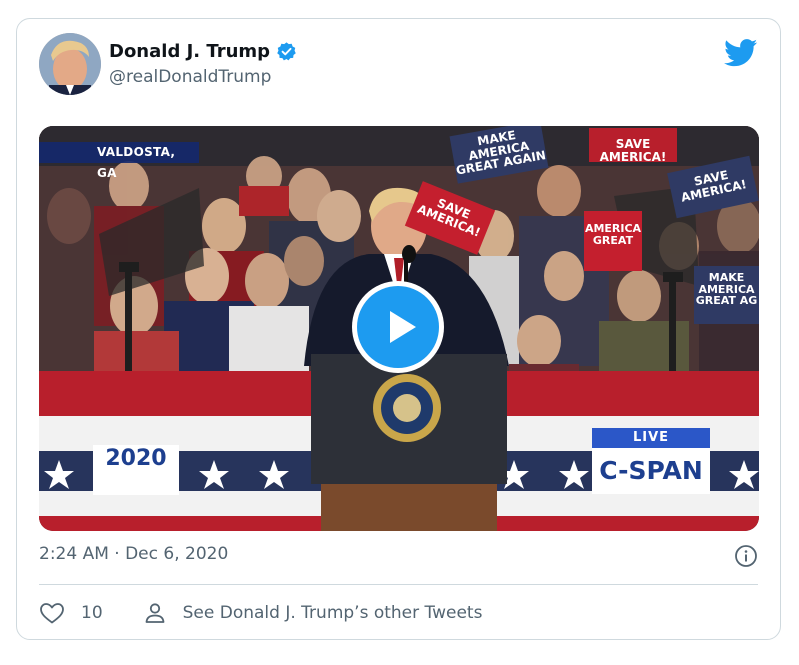 The width and height of the screenshot is (799, 665). I want to click on sign-america-great: AMERICA GREAT, so click(613, 241).